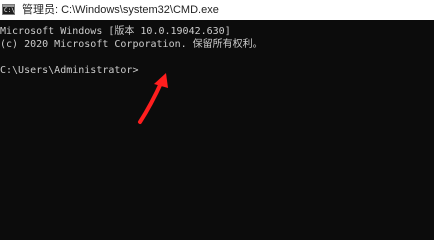 This screenshot has height=240, width=434. What do you see at coordinates (153, 98) in the screenshot?
I see `red-arrow-icon` at bounding box center [153, 98].